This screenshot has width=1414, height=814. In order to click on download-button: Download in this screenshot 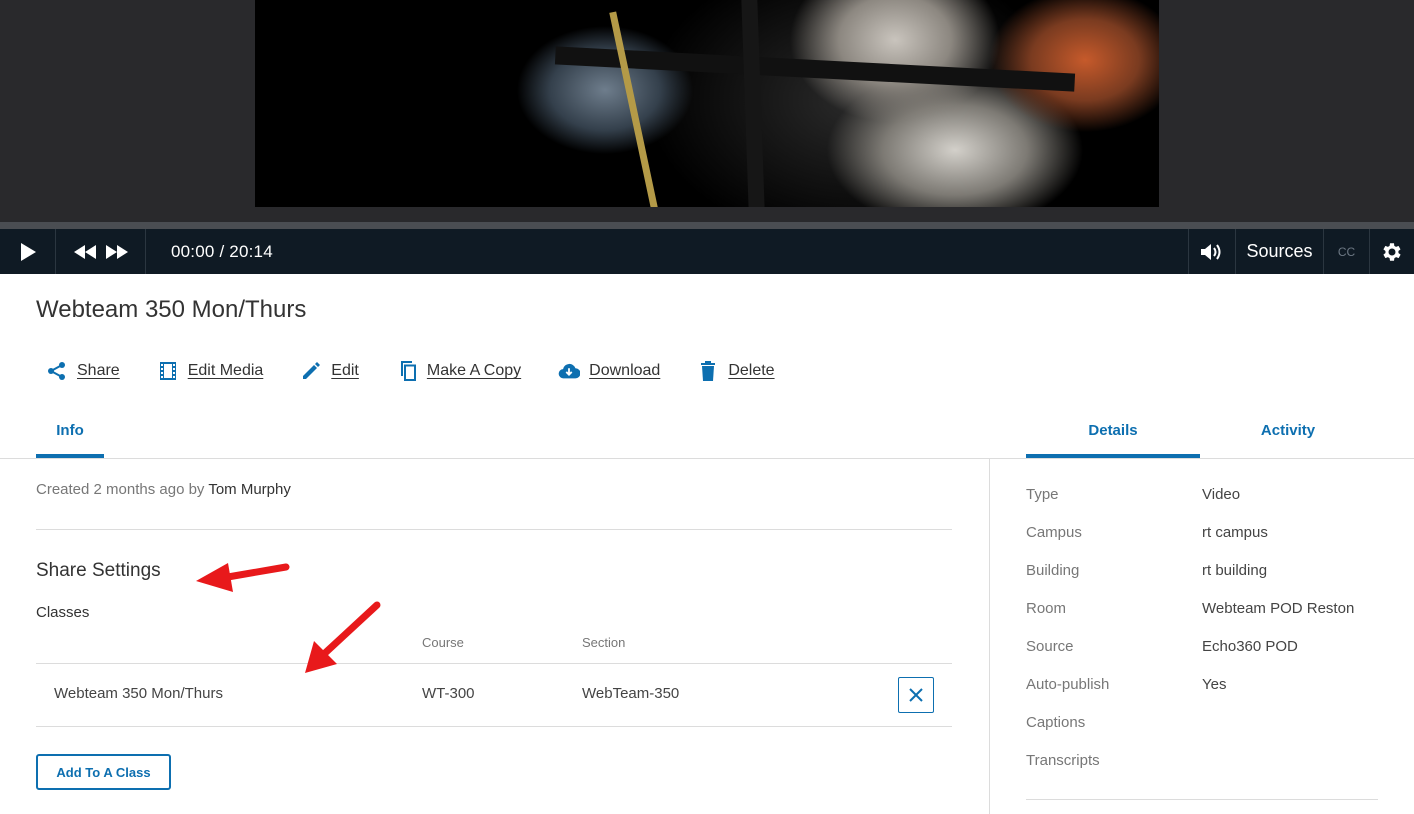, I will do `click(609, 371)`.